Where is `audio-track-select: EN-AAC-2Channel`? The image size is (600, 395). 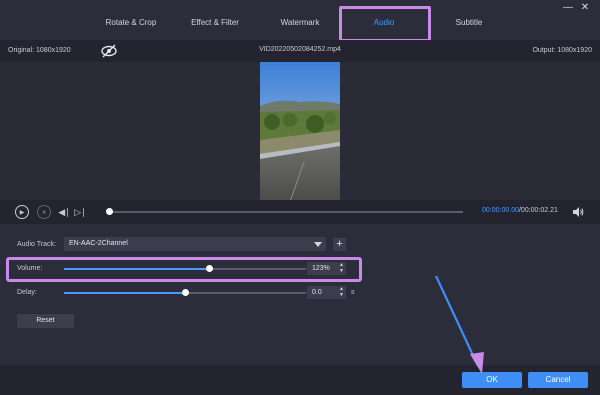
audio-track-select: EN-AAC-2Channel is located at coordinates (195, 244).